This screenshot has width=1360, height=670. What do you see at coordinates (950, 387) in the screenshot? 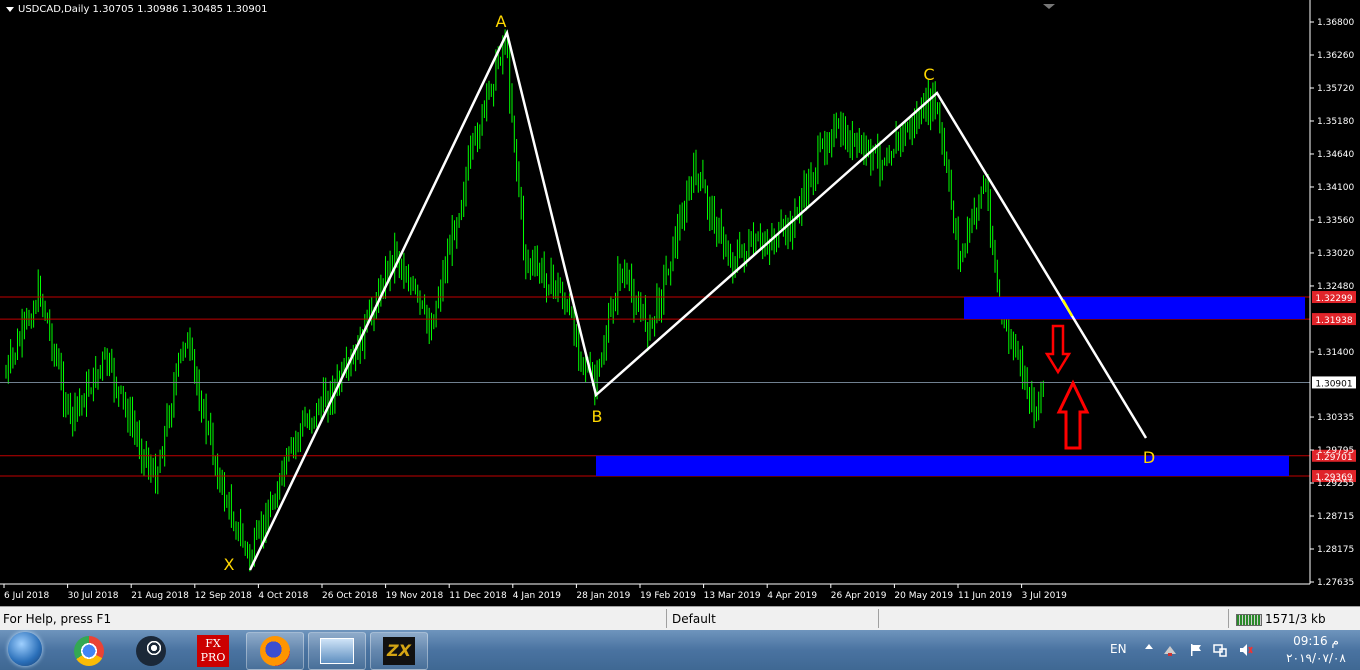
I see `target-zones` at bounding box center [950, 387].